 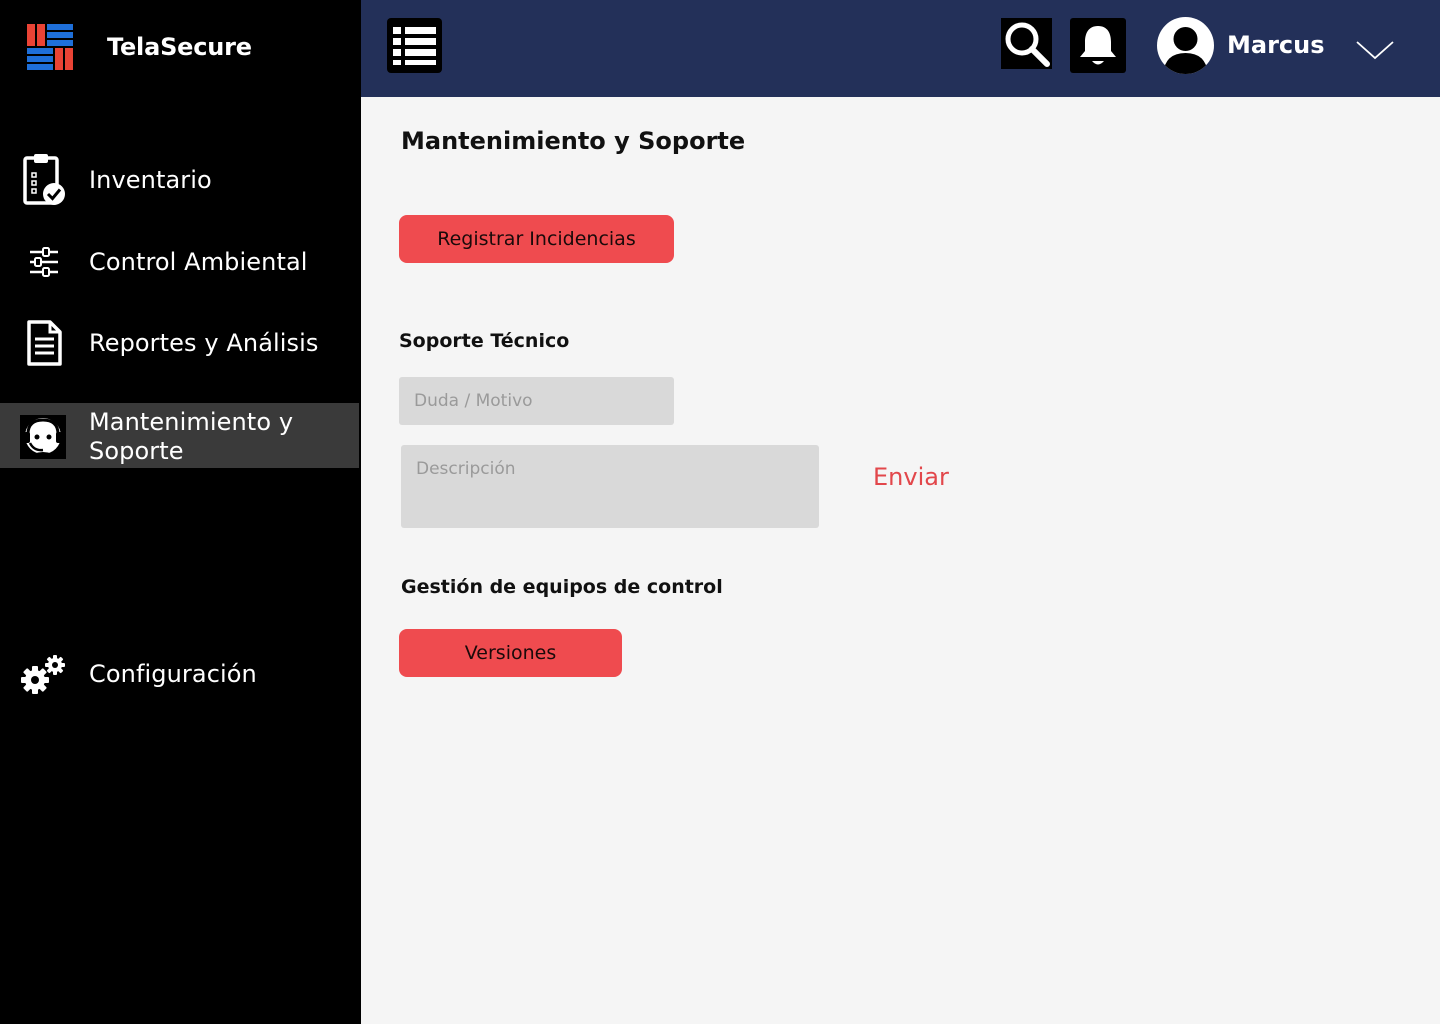 I want to click on gears-icon, so click(x=44, y=674).